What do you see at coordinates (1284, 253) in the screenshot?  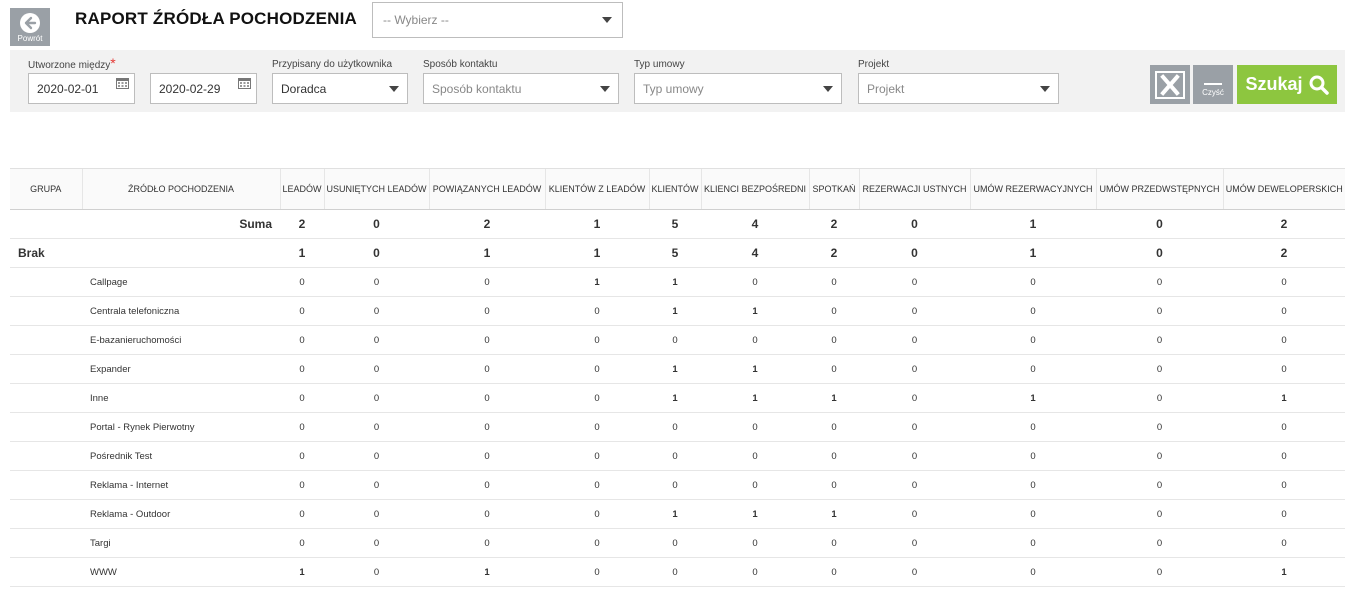 I see `group-cell: 2` at bounding box center [1284, 253].